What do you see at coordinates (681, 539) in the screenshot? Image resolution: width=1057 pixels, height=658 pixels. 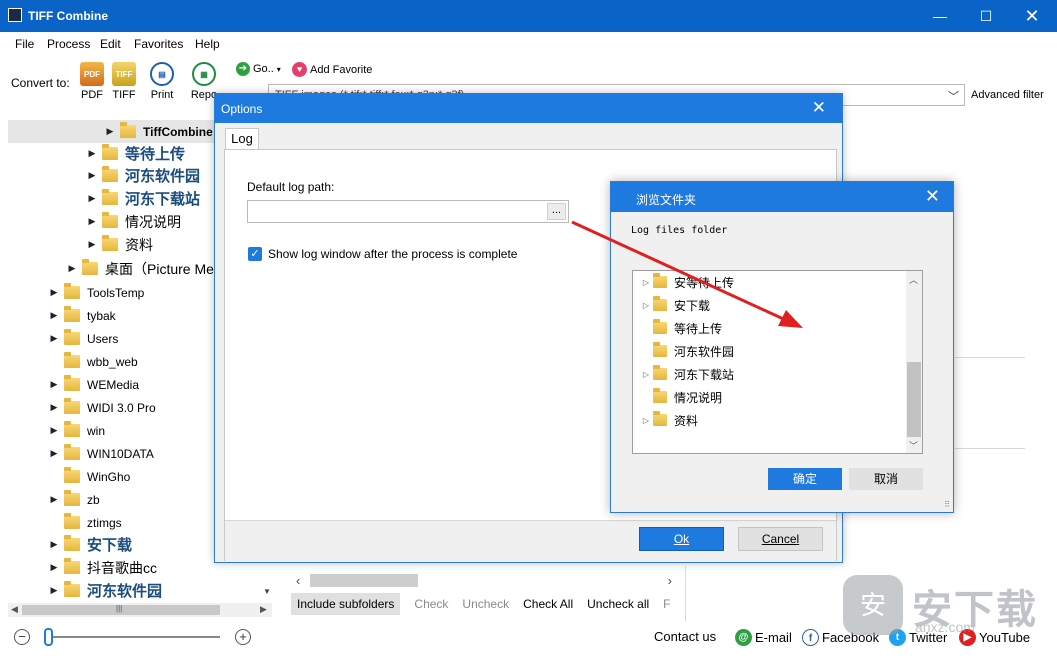 I see `ok-button: Ok` at bounding box center [681, 539].